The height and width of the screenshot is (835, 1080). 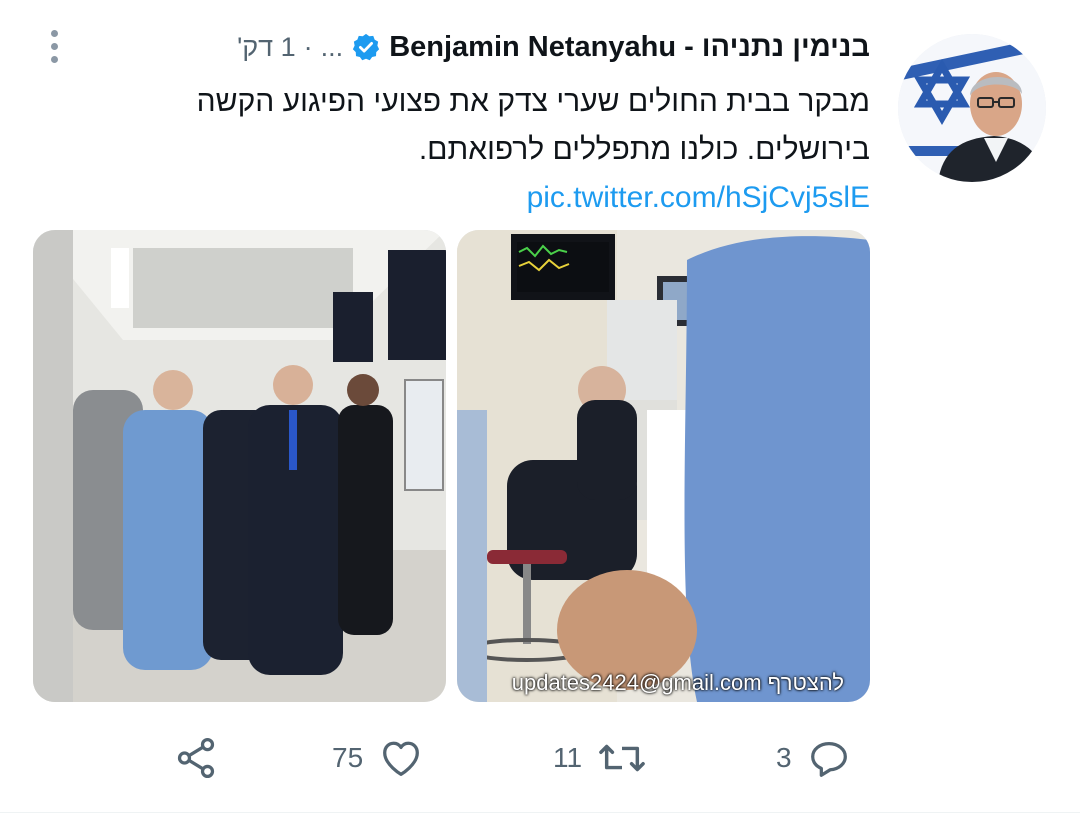 What do you see at coordinates (540, 812) in the screenshot?
I see `divider` at bounding box center [540, 812].